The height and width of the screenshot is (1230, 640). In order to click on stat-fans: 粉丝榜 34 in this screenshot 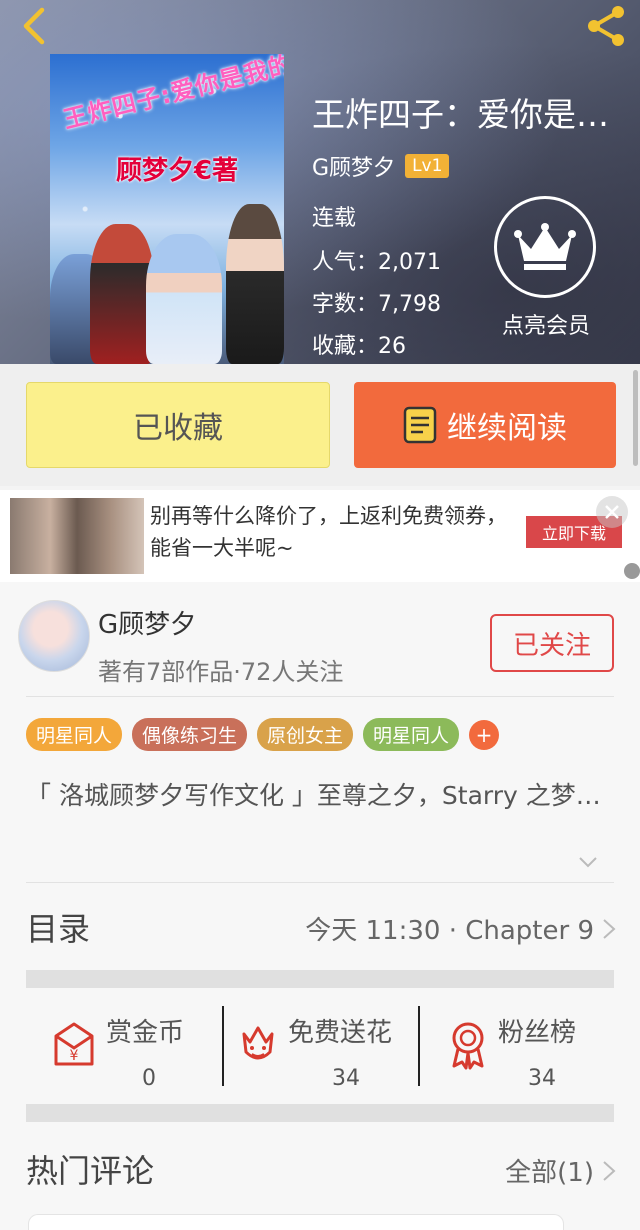, I will do `click(529, 1044)`.